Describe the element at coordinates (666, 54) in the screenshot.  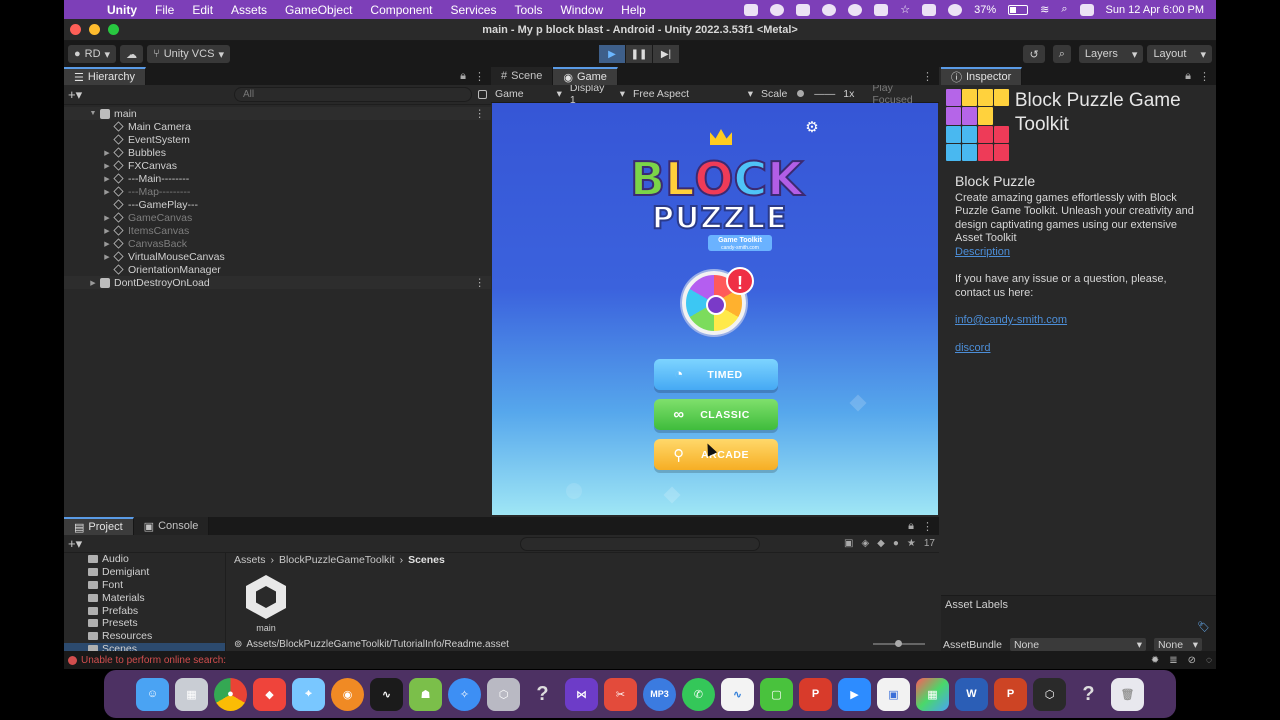
I see `step-button: ▶|` at that location.